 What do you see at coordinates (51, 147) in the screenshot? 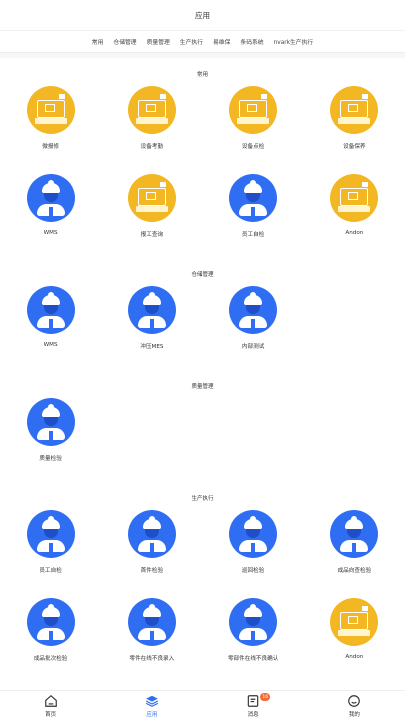
I see `app-label: 微报修` at bounding box center [51, 147].